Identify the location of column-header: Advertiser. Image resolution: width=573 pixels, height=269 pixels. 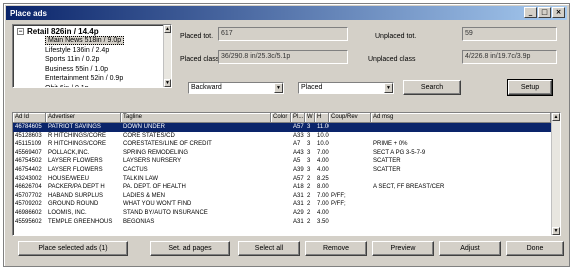
(83, 117).